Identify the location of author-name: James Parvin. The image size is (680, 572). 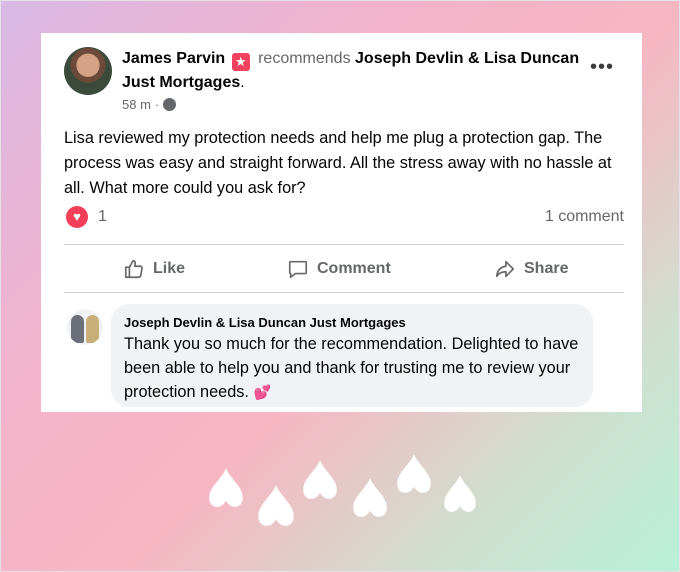
(173, 58).